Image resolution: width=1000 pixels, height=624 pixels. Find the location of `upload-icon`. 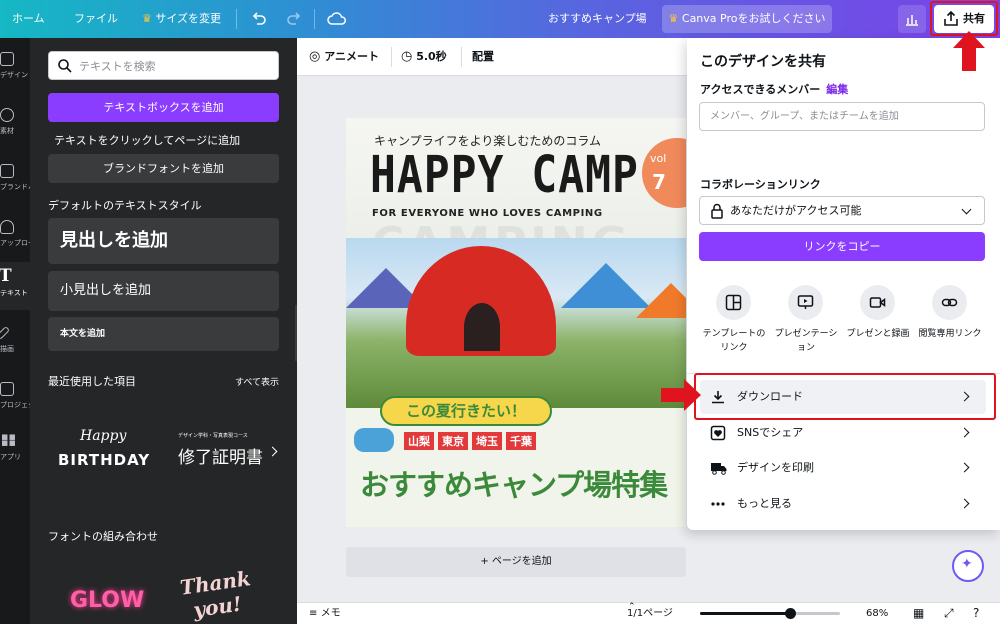

upload-icon is located at coordinates (7, 227).